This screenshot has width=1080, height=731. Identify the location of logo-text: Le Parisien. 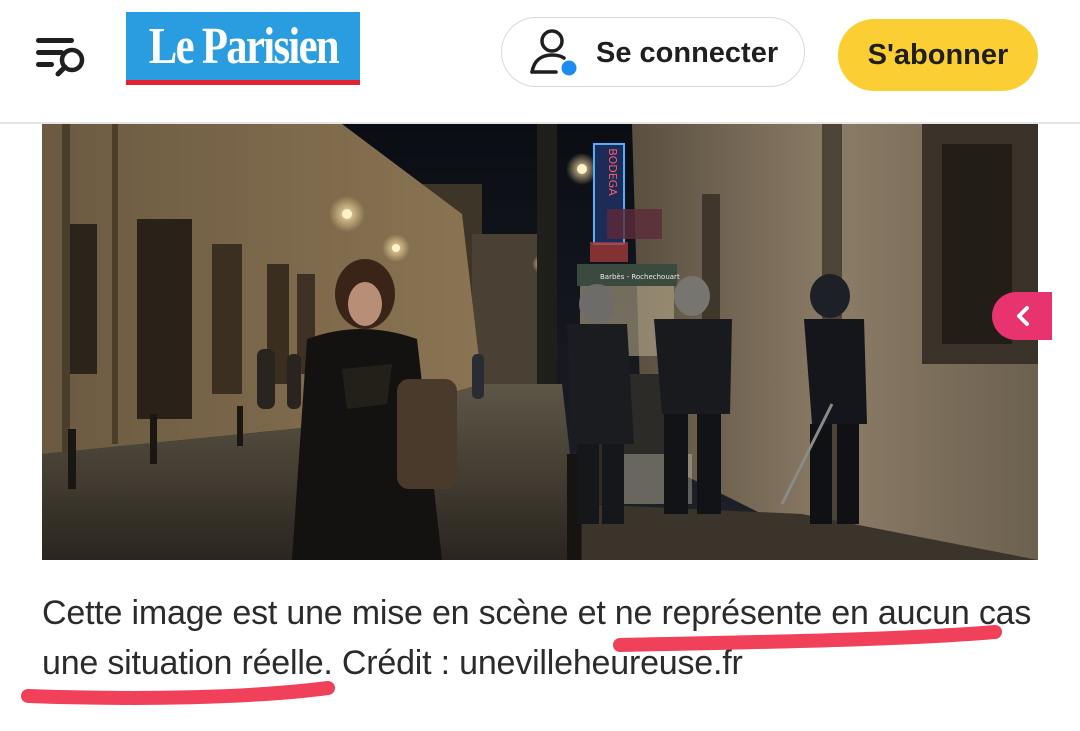
(243, 46).